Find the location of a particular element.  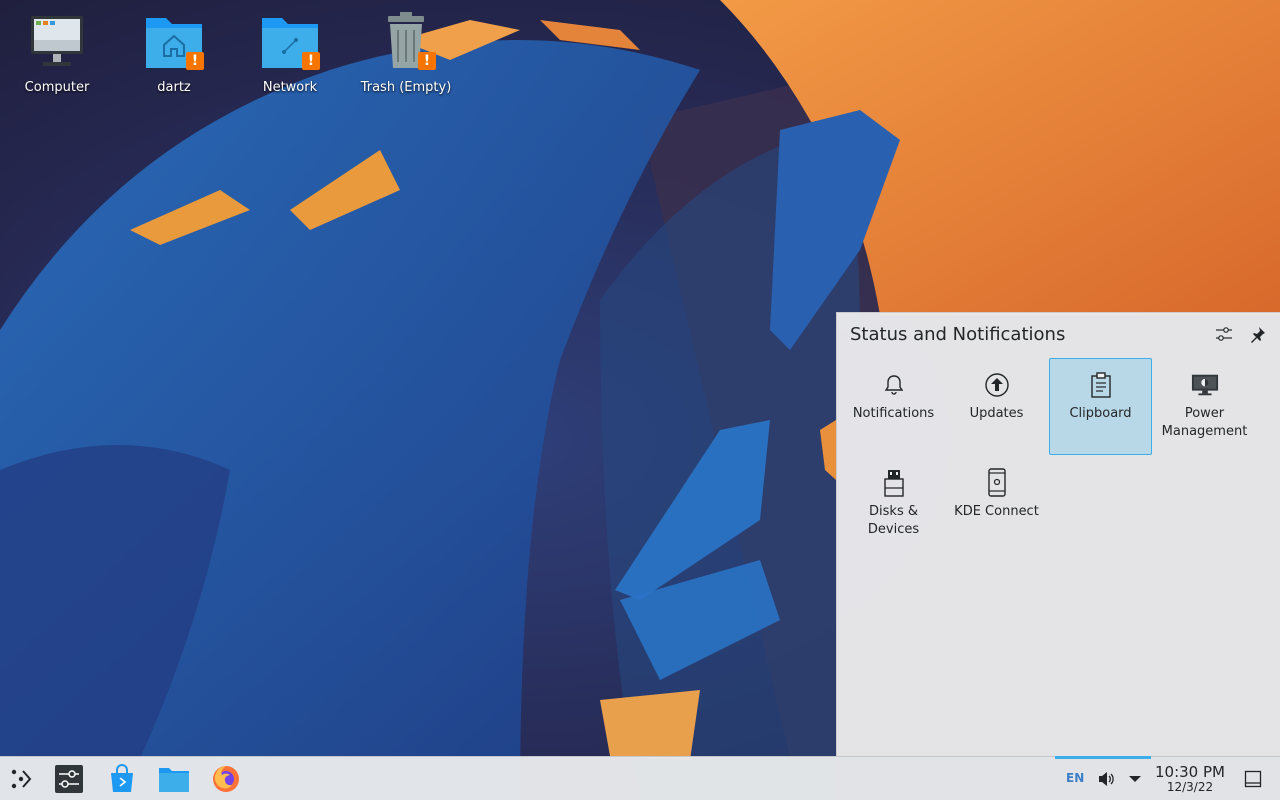

desktop-icon-computer: Computer is located at coordinates (57, 56).